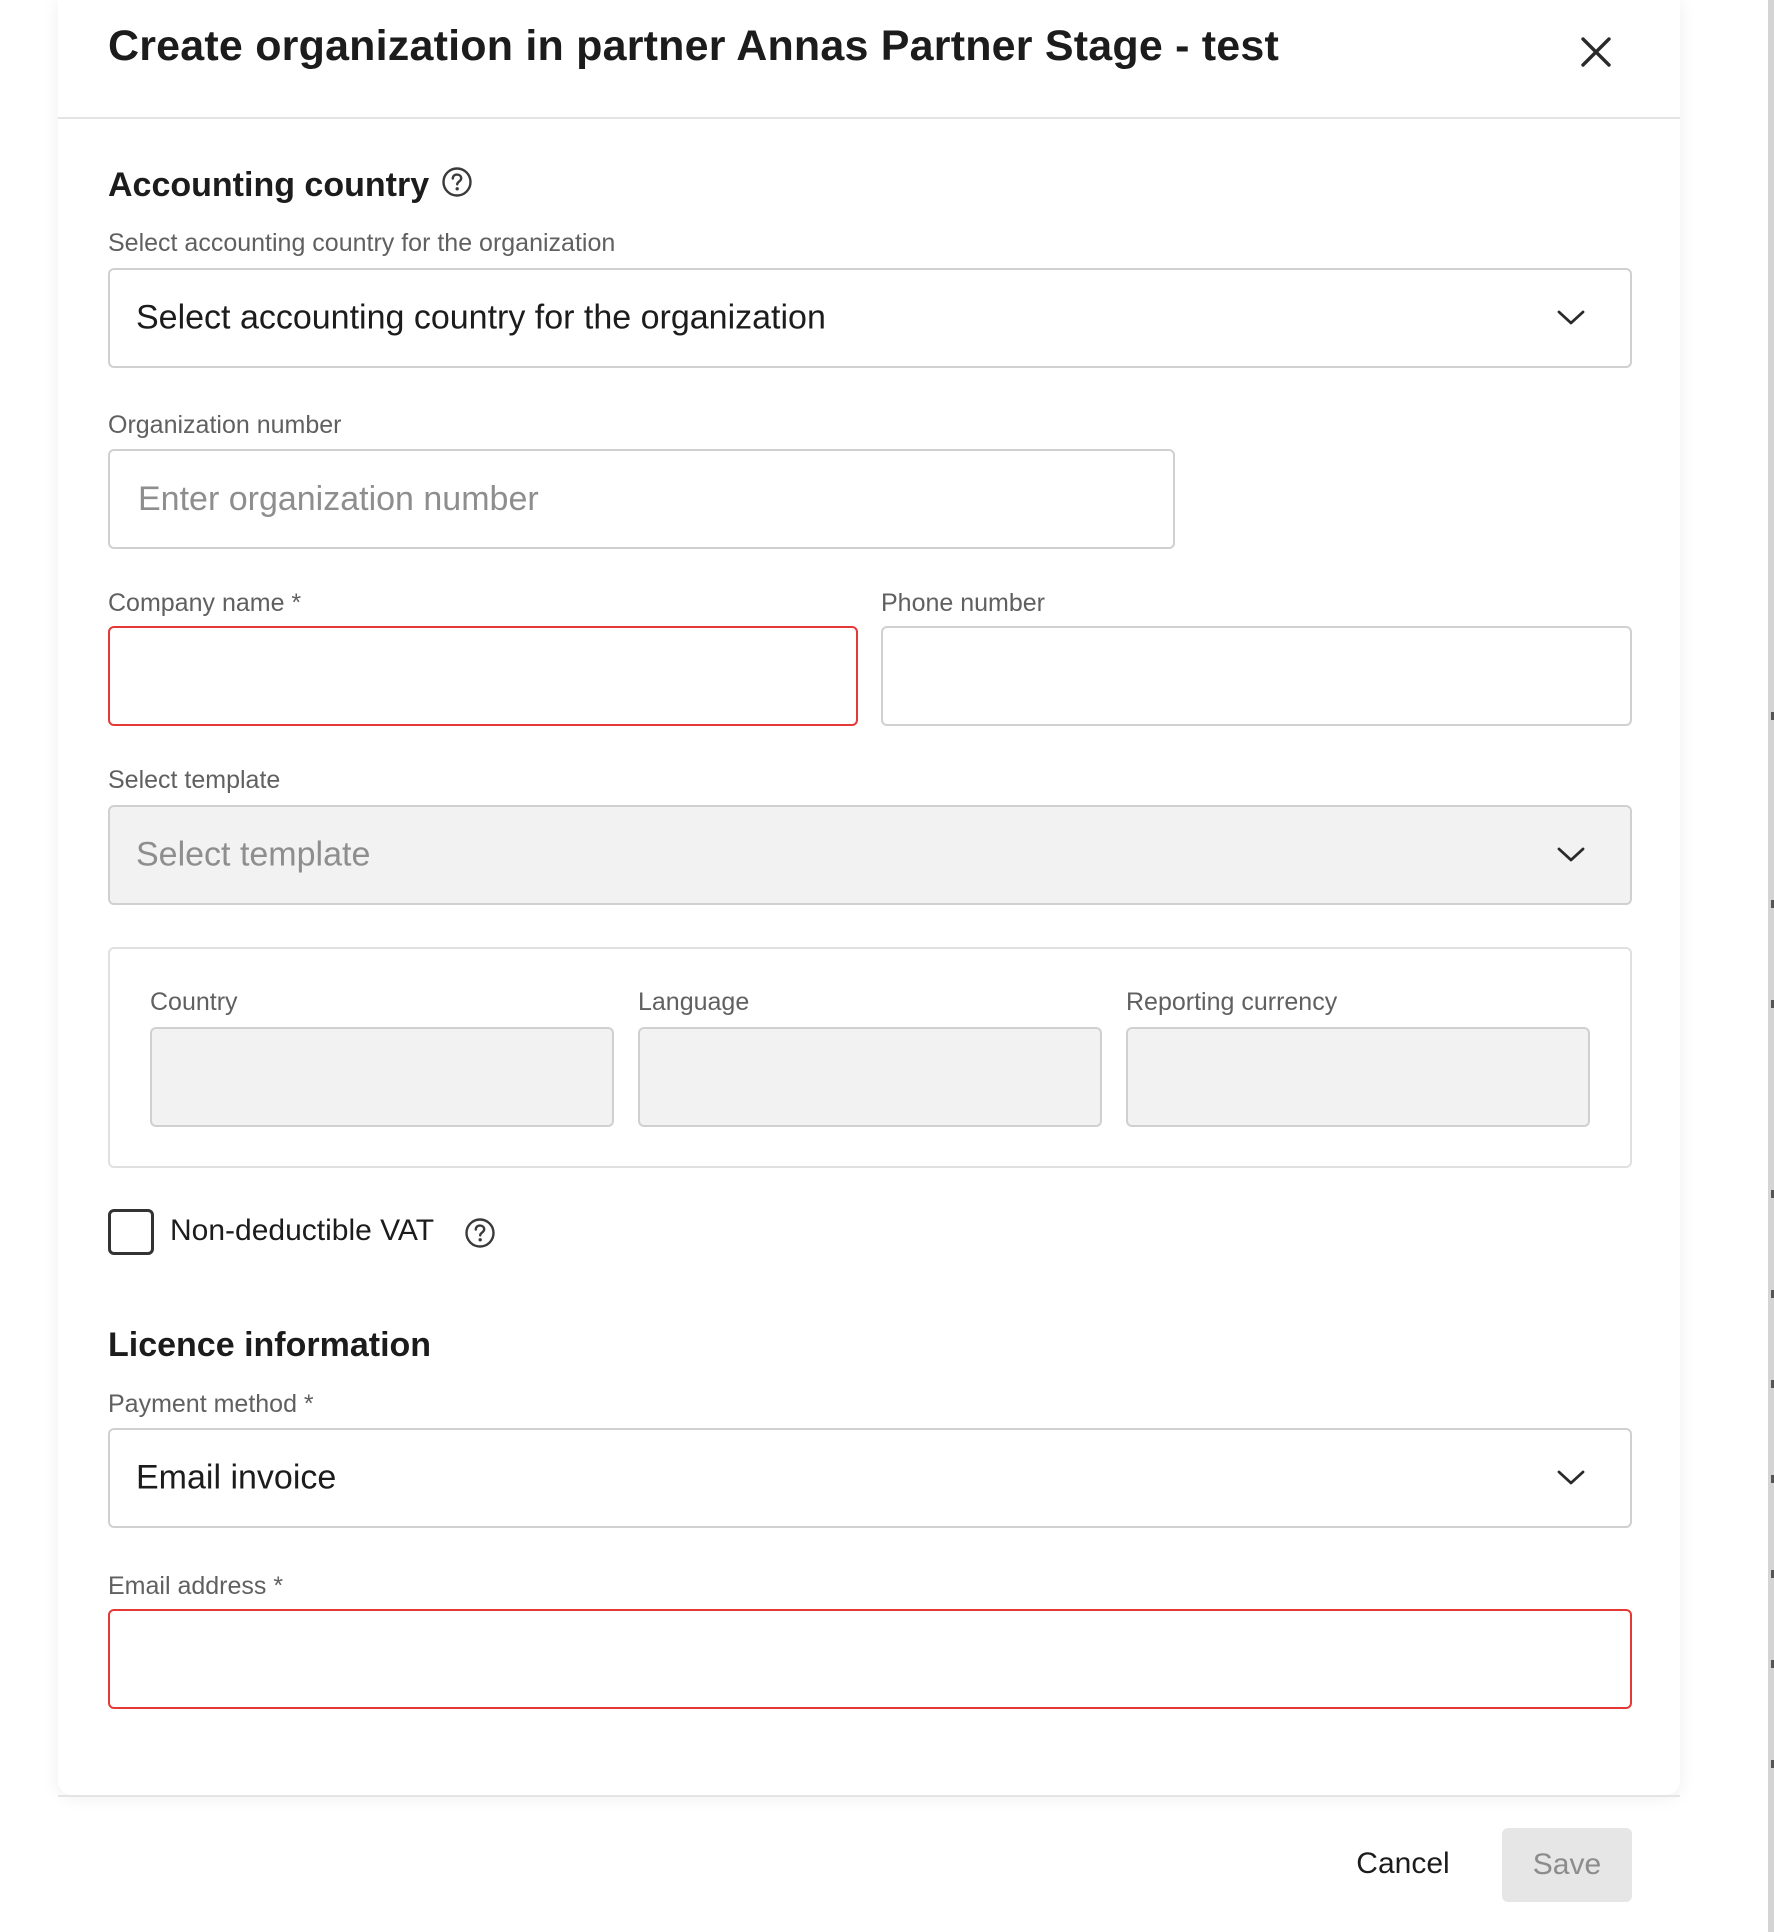 The width and height of the screenshot is (1774, 1932). Describe the element at coordinates (1567, 1865) in the screenshot. I see `save-button: Save` at that location.